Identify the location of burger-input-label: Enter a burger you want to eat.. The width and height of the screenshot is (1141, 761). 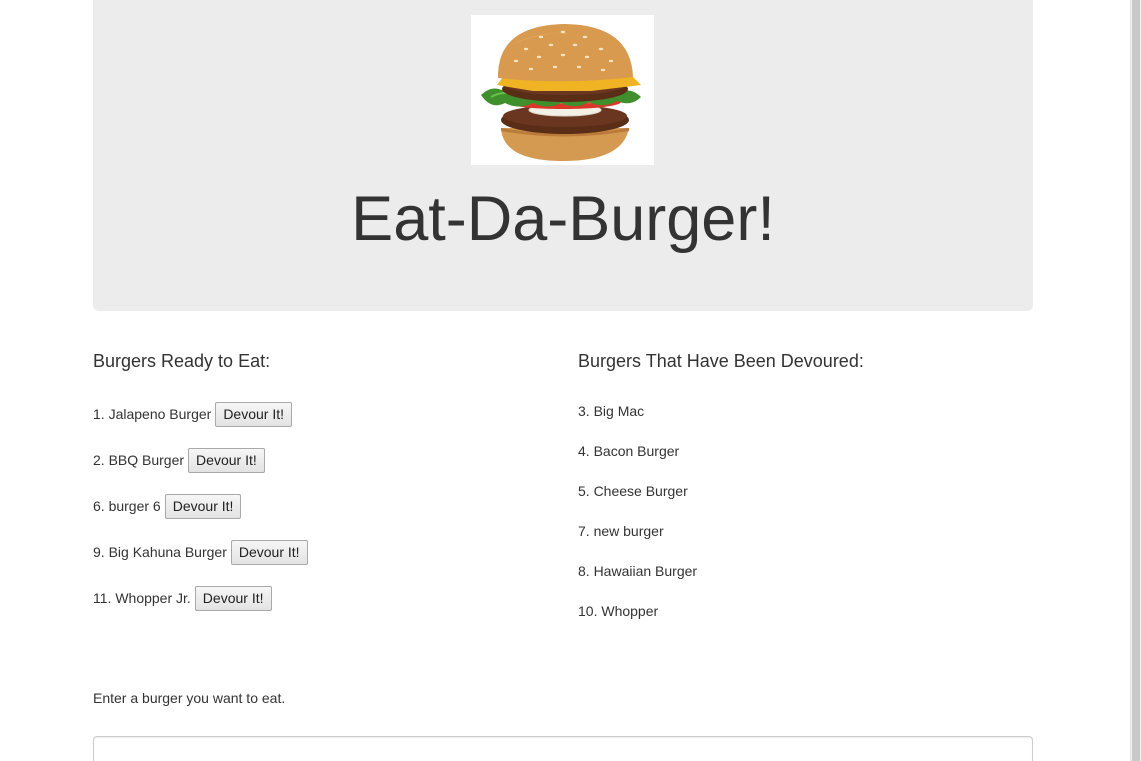
(189, 698).